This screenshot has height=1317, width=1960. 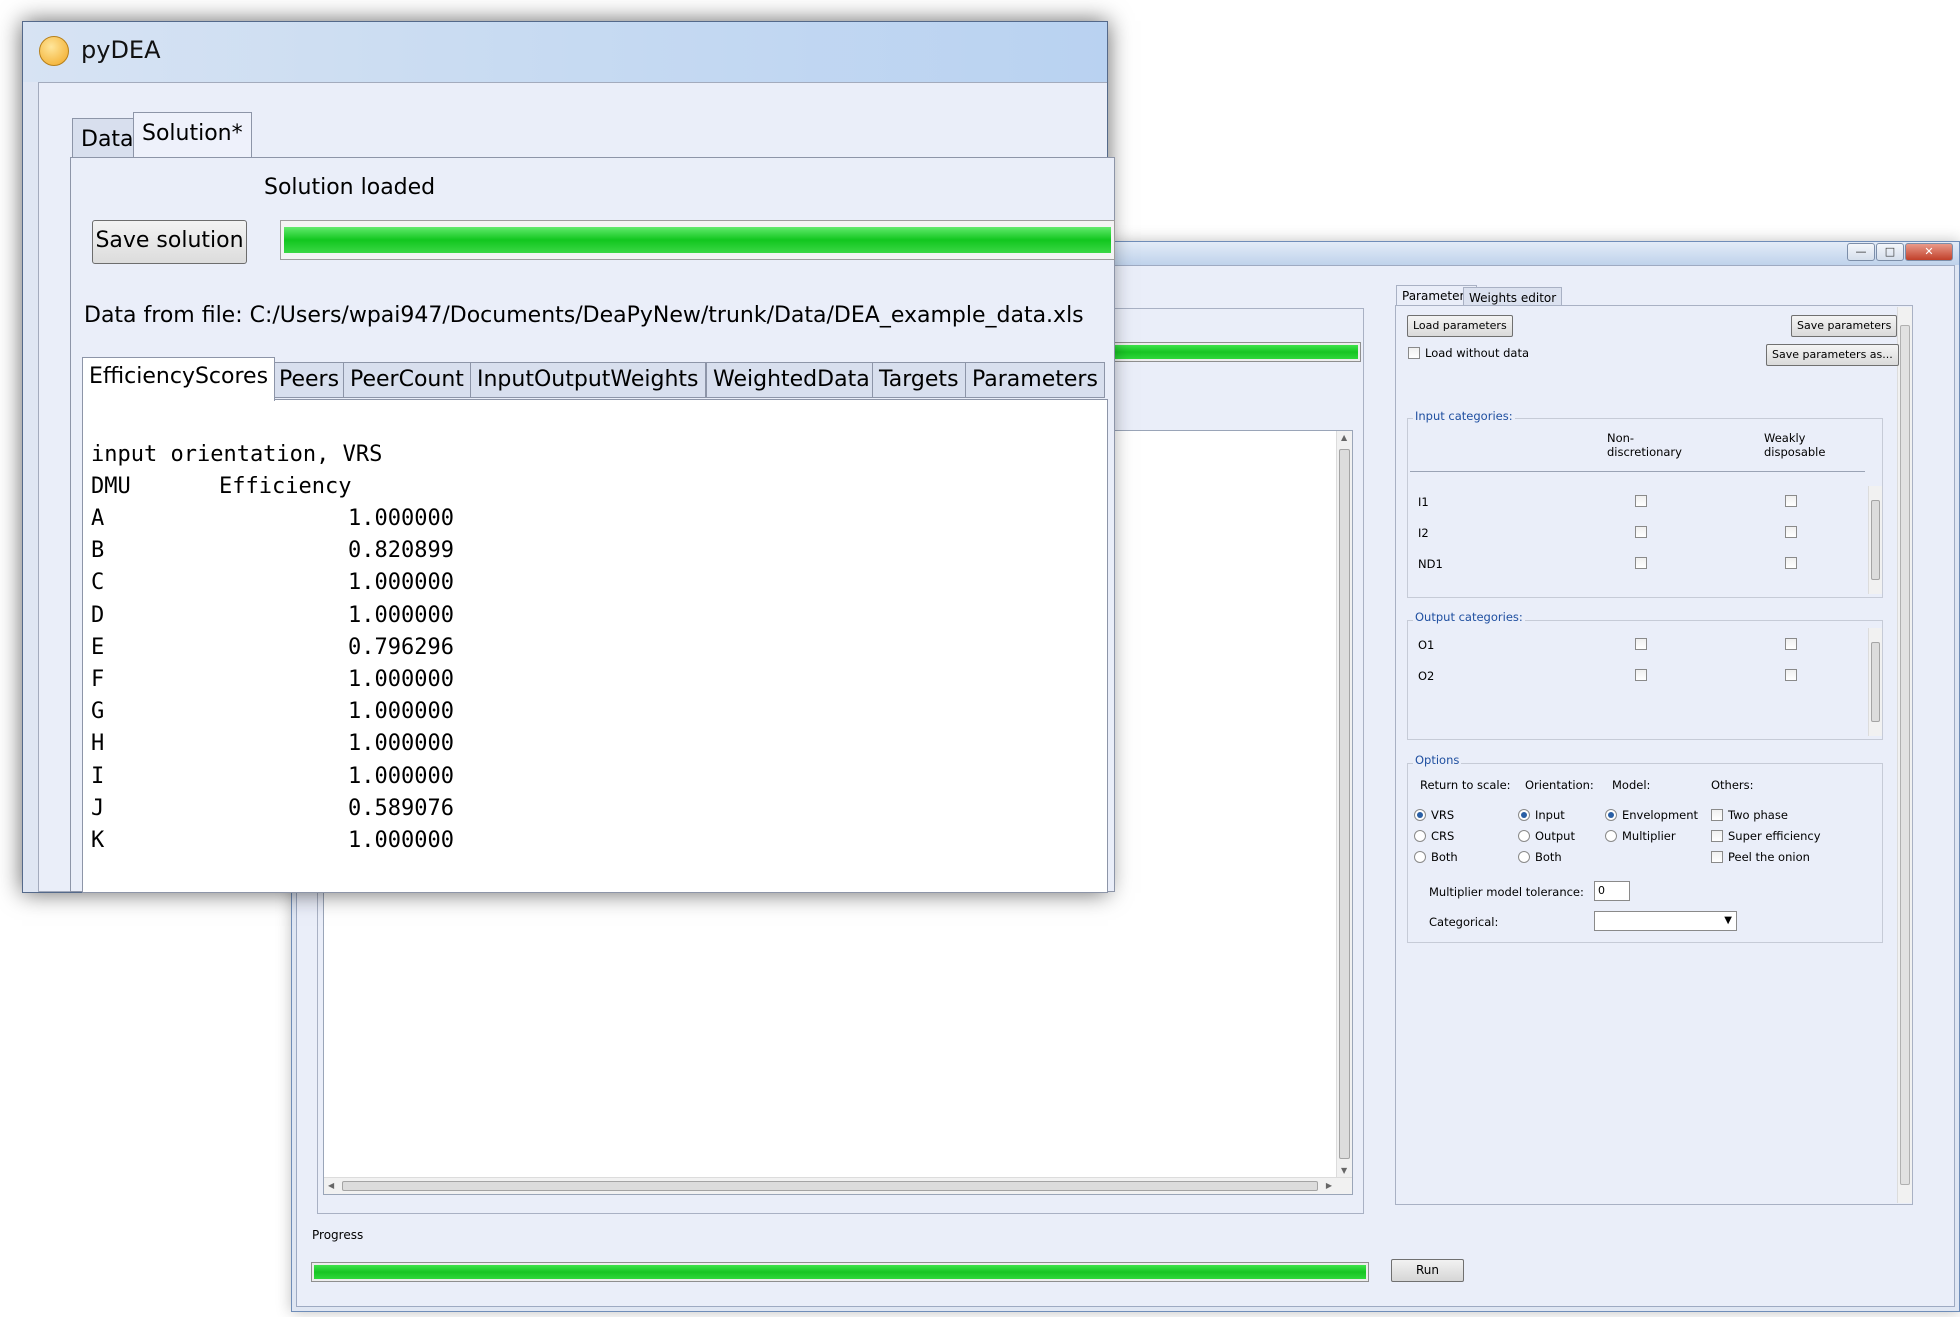 What do you see at coordinates (1665, 921) in the screenshot?
I see `categorical-select: ▼` at bounding box center [1665, 921].